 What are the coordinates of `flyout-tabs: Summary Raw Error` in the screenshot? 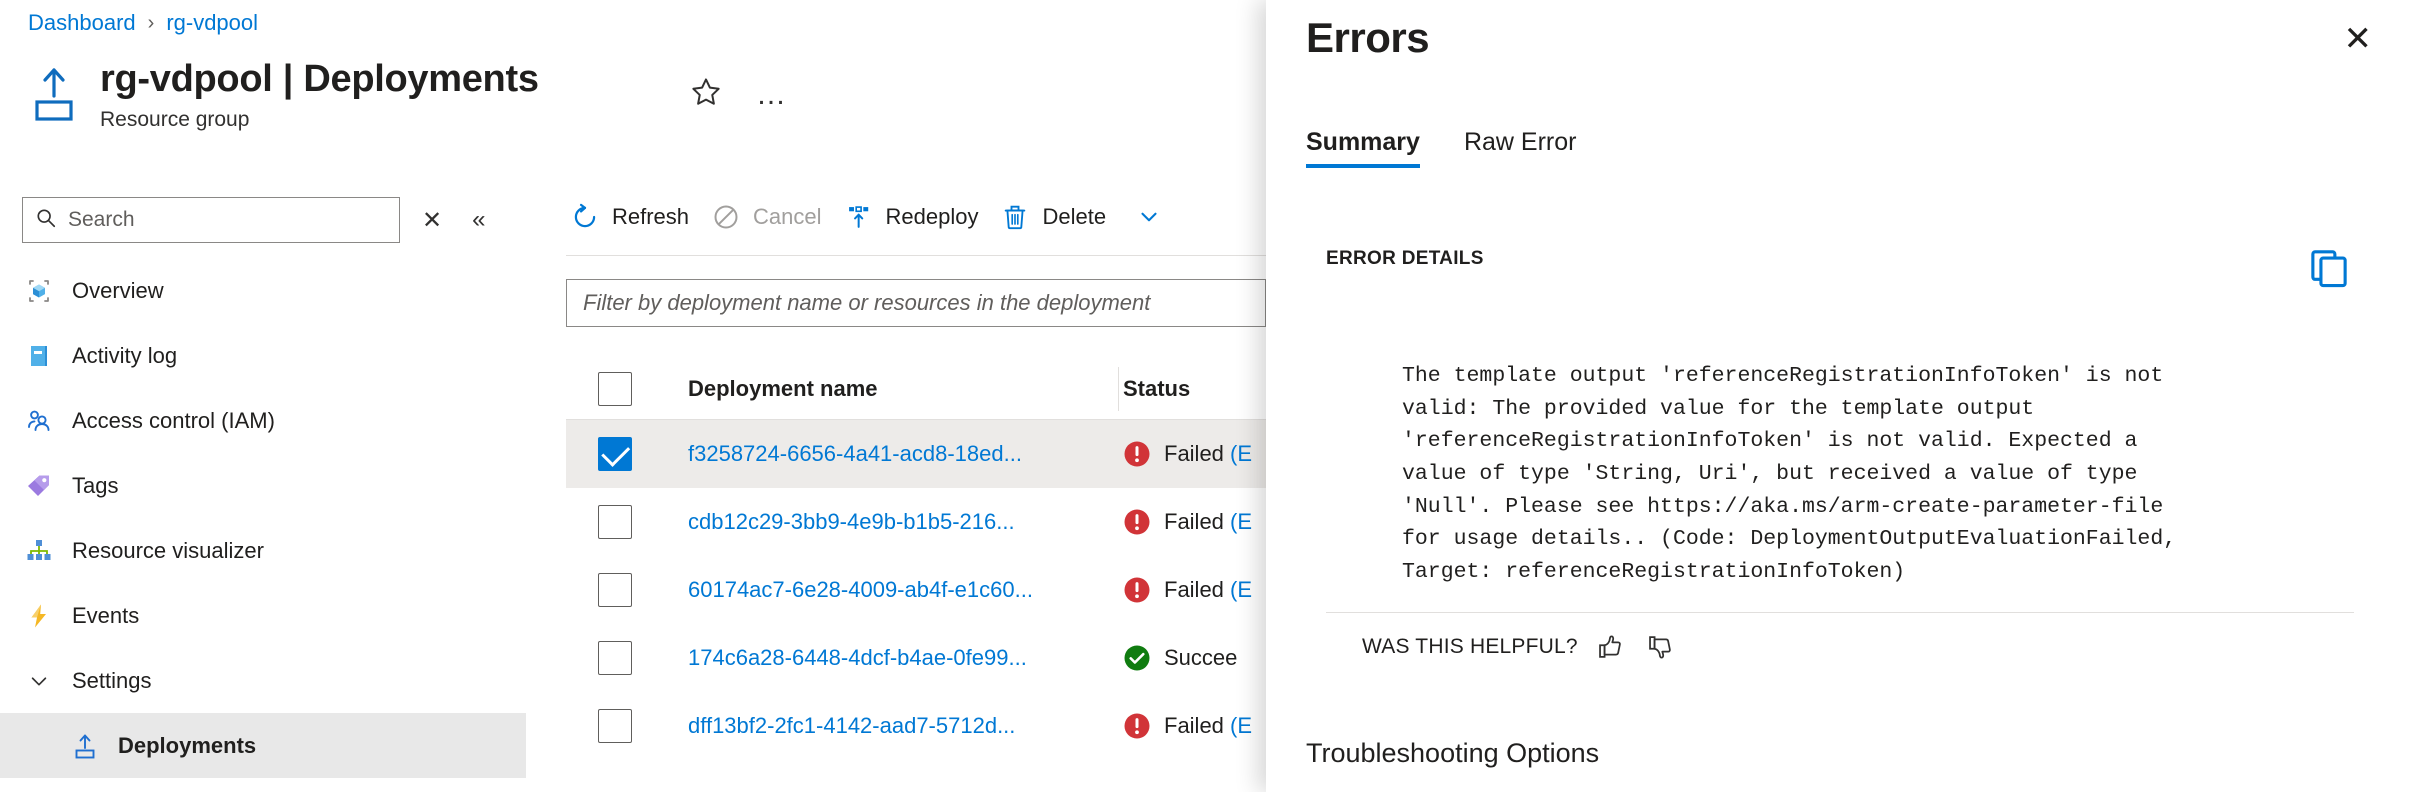 It's located at (1441, 148).